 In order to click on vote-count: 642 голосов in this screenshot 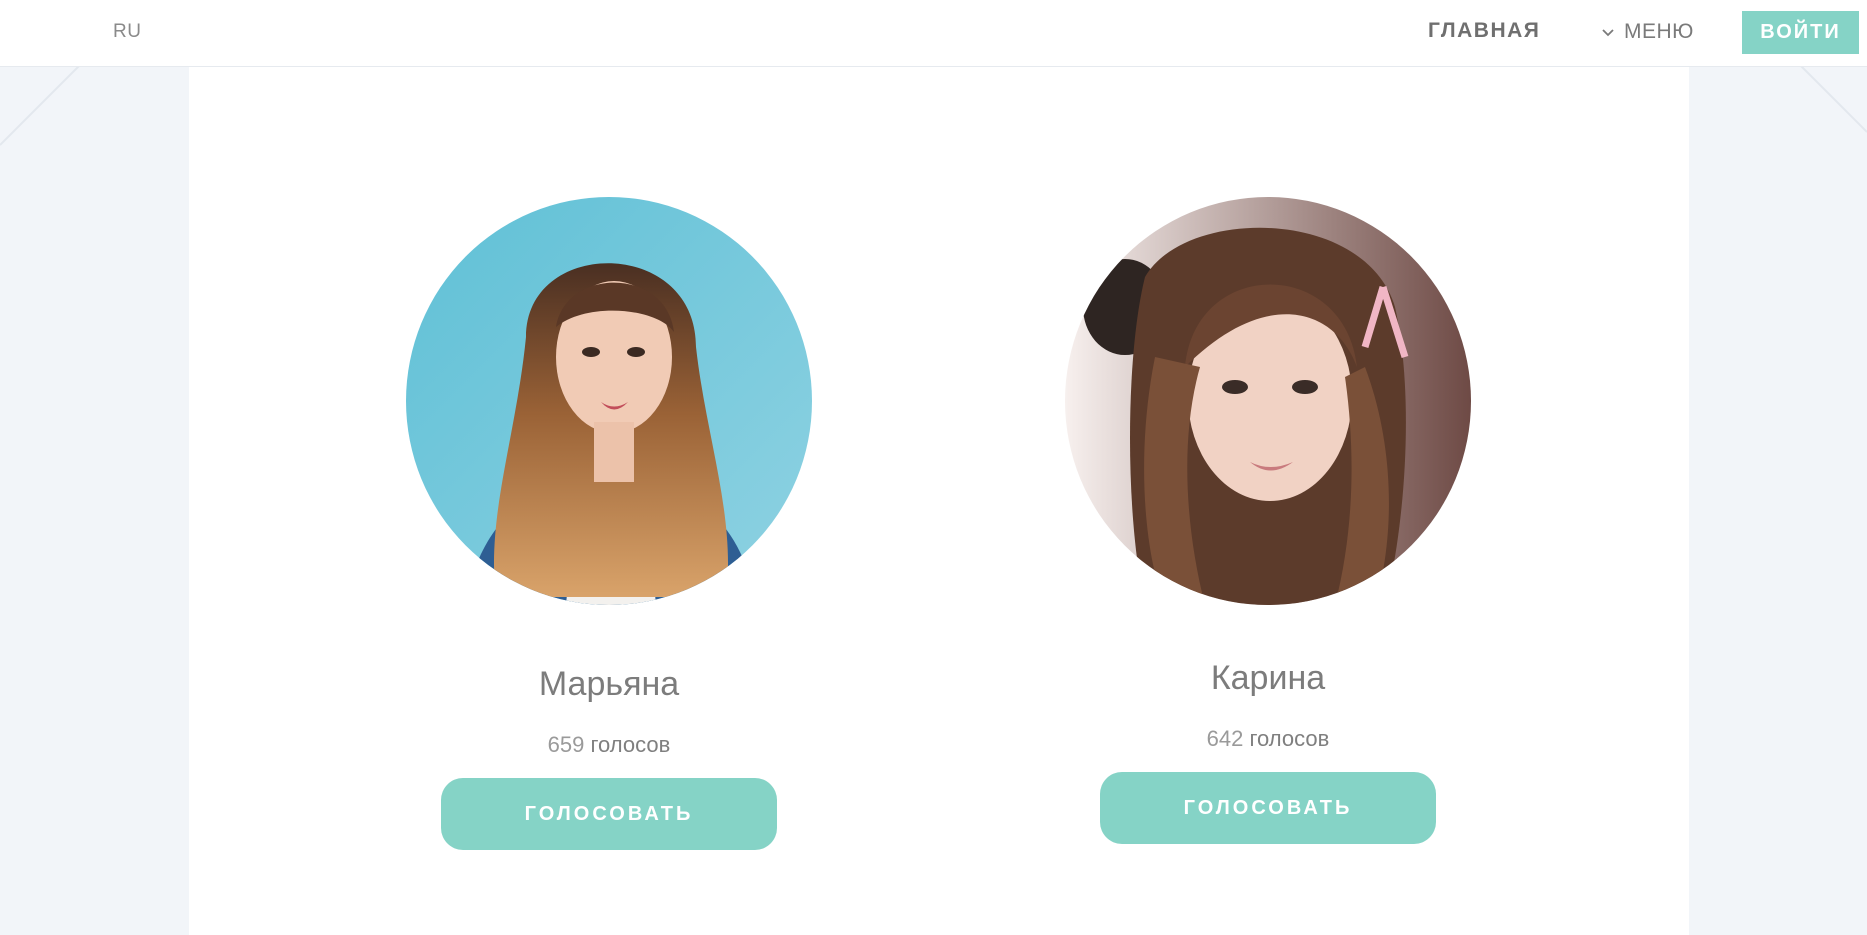, I will do `click(1268, 739)`.